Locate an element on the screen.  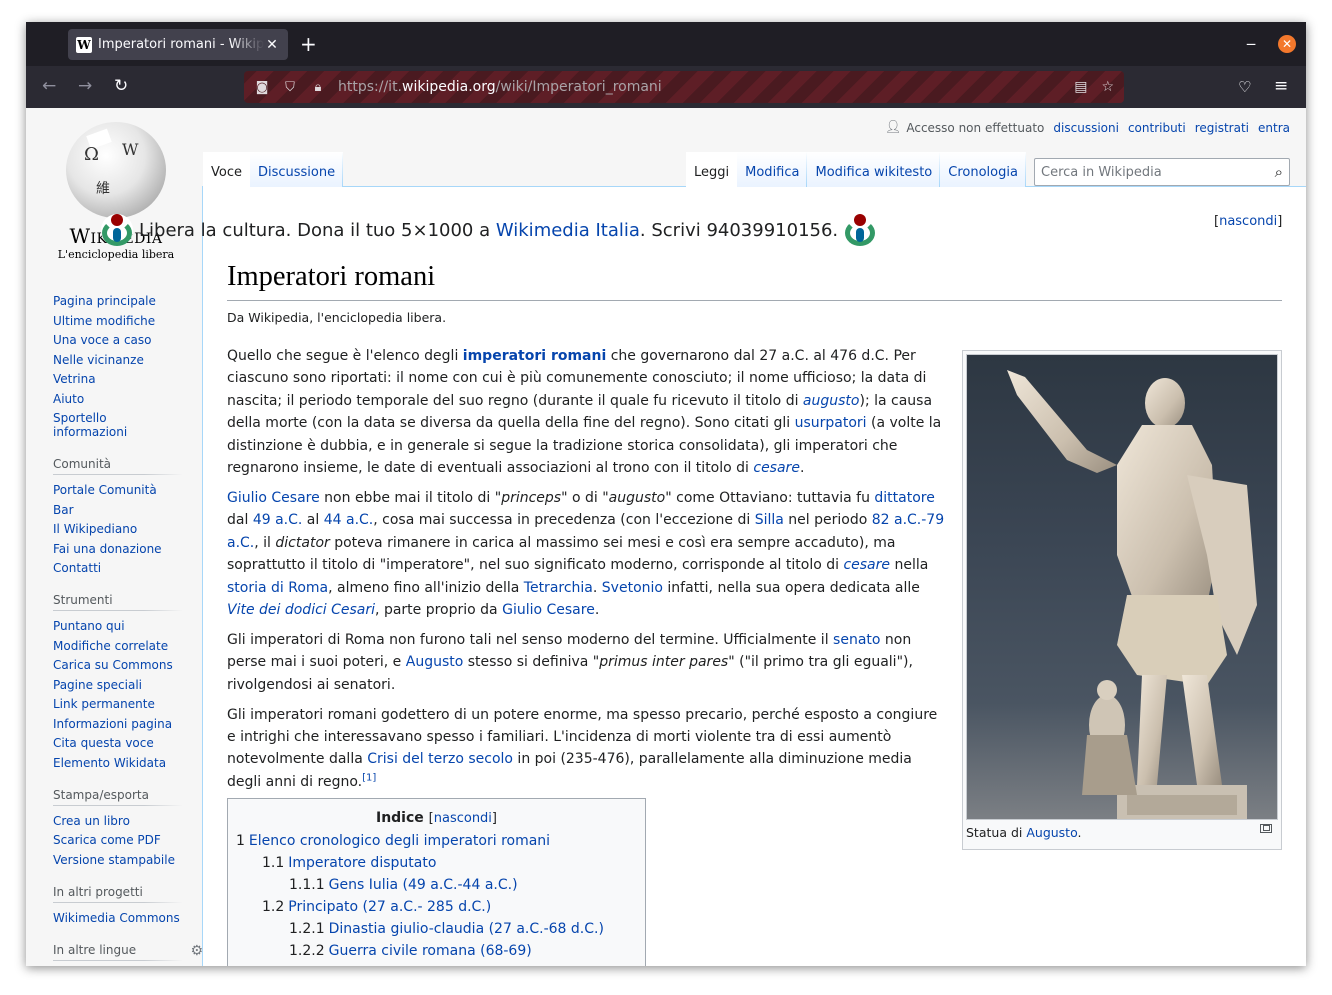
tab-history: Cronologia is located at coordinates (983, 169).